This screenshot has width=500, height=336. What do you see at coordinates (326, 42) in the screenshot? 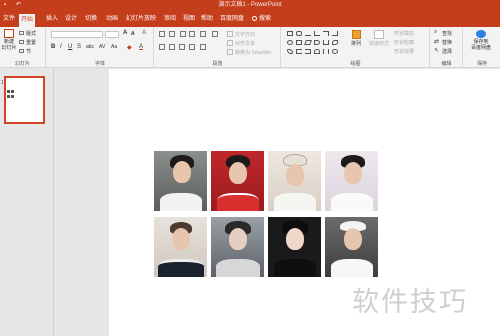
I see `bracket-shape-icon` at bounding box center [326, 42].